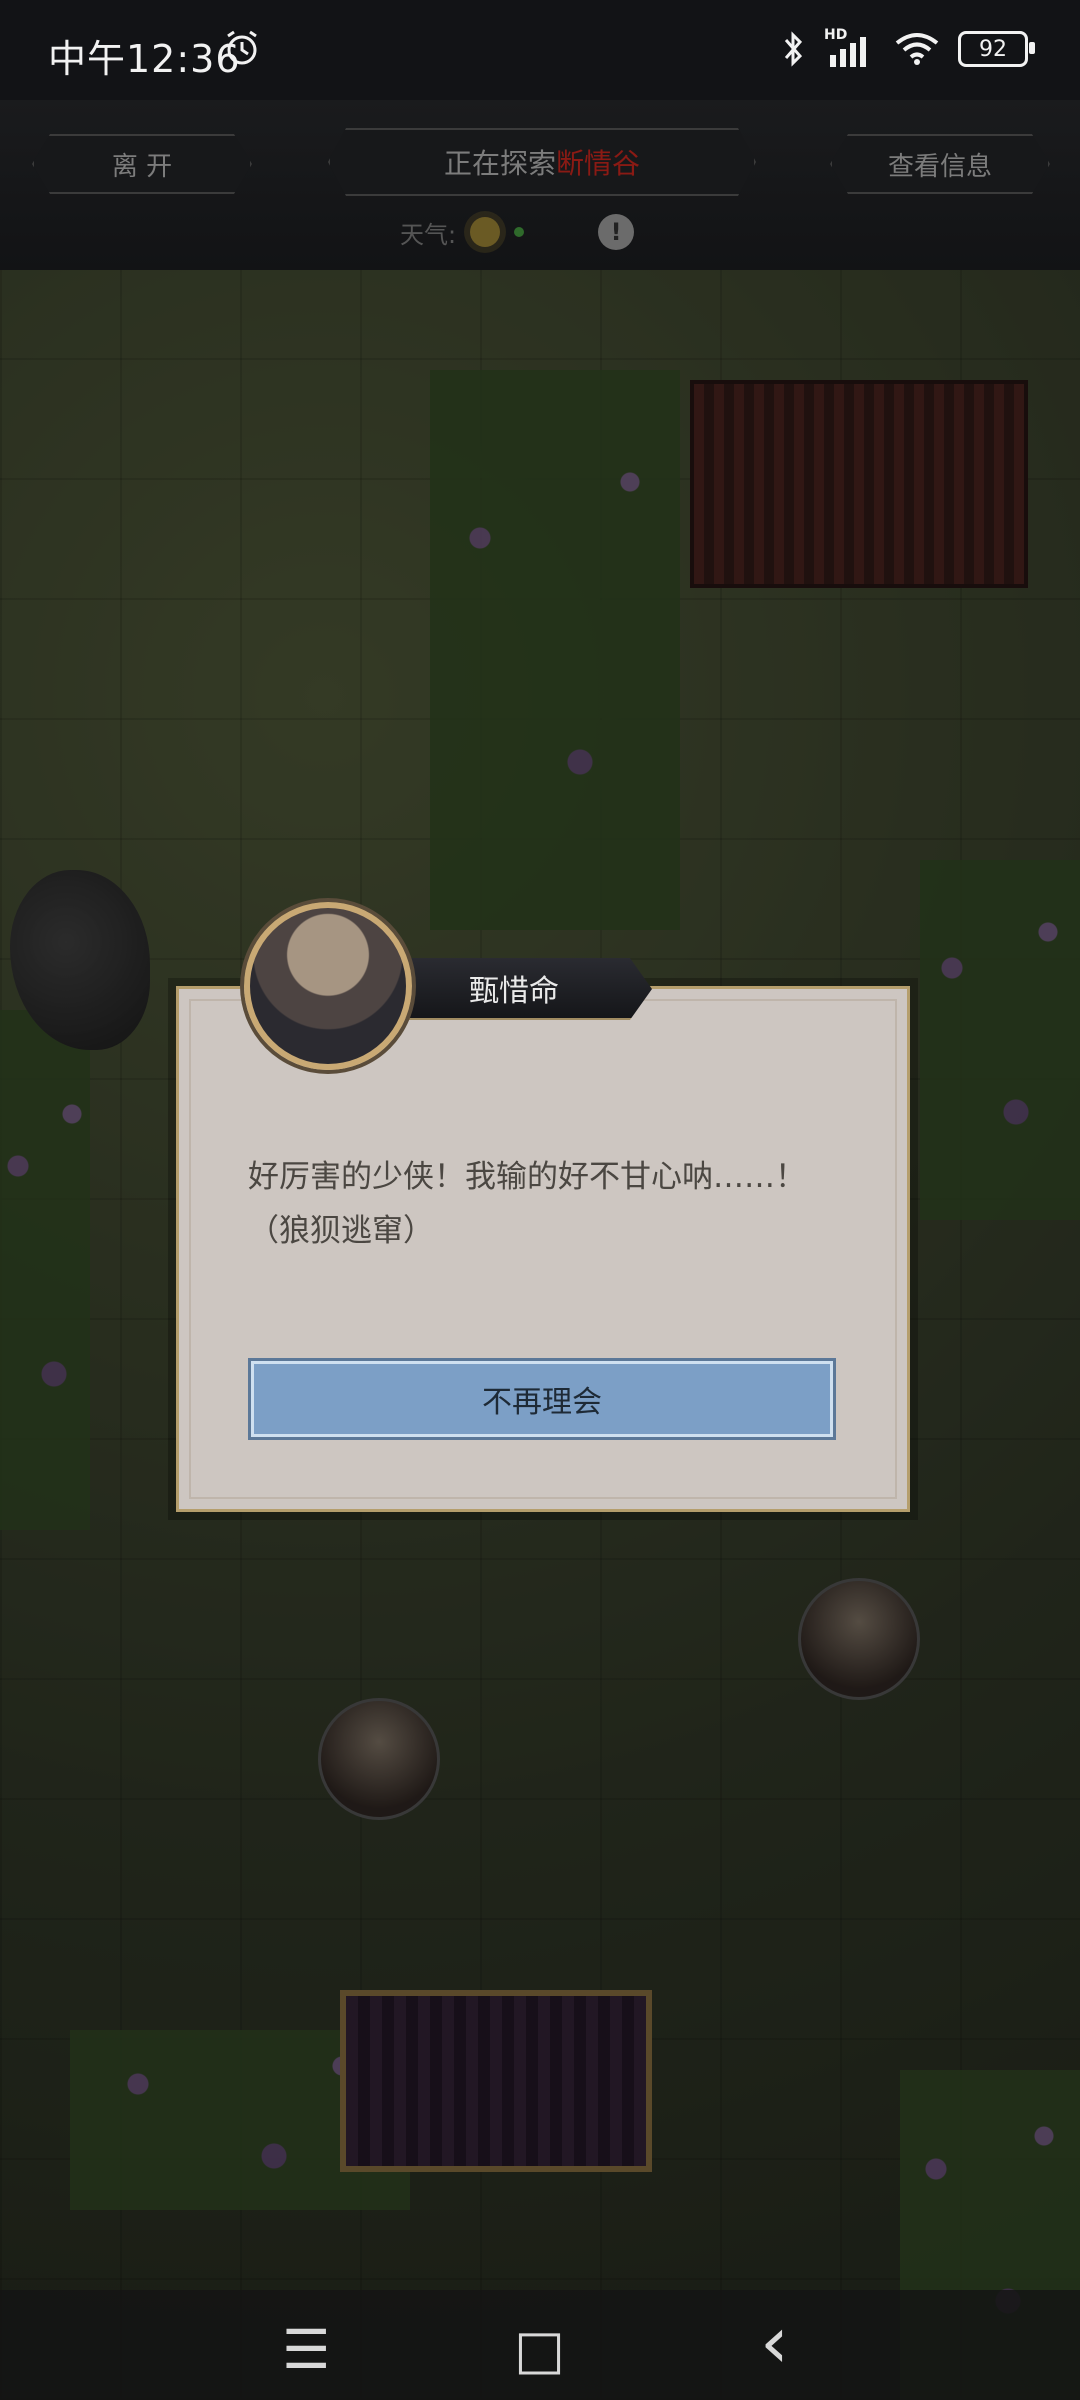 The height and width of the screenshot is (2400, 1080). I want to click on weather-indicator: 天气: !, so click(517, 232).